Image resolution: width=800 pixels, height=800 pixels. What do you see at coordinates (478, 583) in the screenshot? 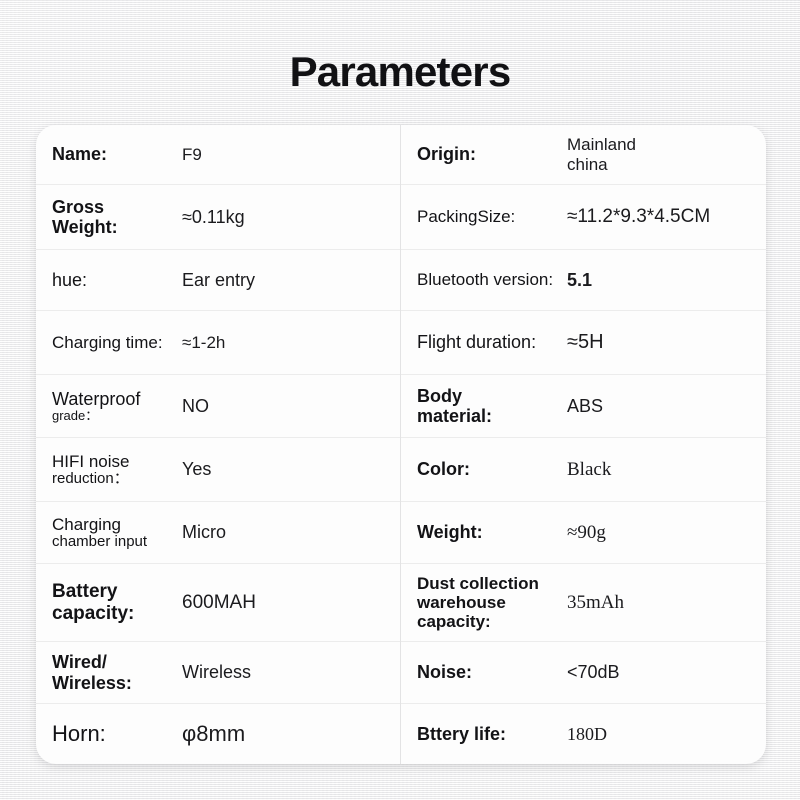
I see `spec-label-line1: Dust collection` at bounding box center [478, 583].